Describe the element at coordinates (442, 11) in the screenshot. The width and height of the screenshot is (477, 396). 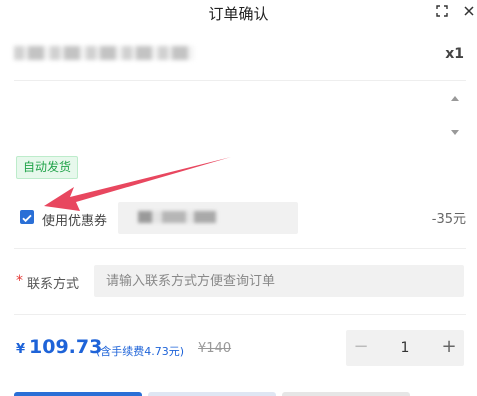
I see `expand-icon` at that location.